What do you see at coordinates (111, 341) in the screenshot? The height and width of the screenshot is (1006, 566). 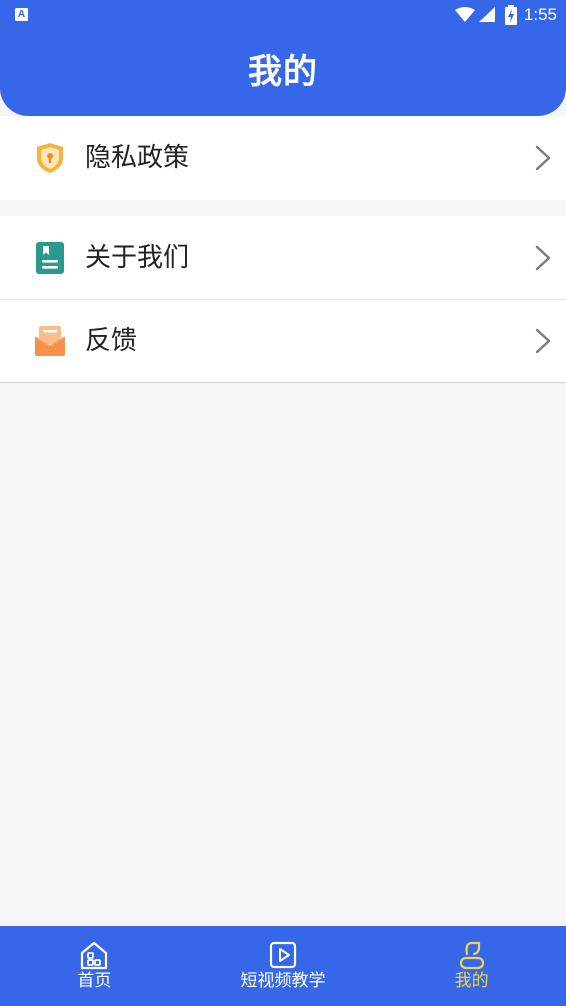 I see `menu-label-feedback: 反馈` at bounding box center [111, 341].